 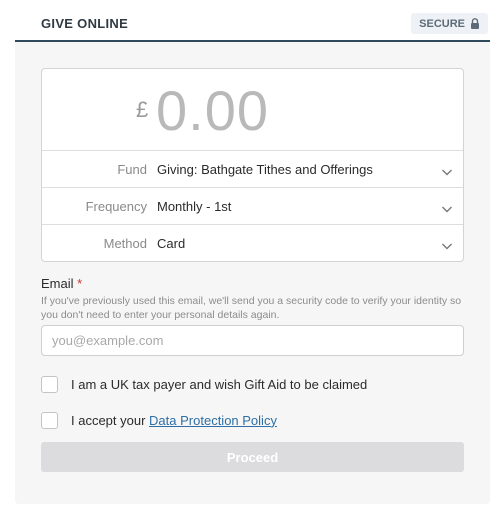 I want to click on gift-aid-checkbox, so click(x=49, y=384).